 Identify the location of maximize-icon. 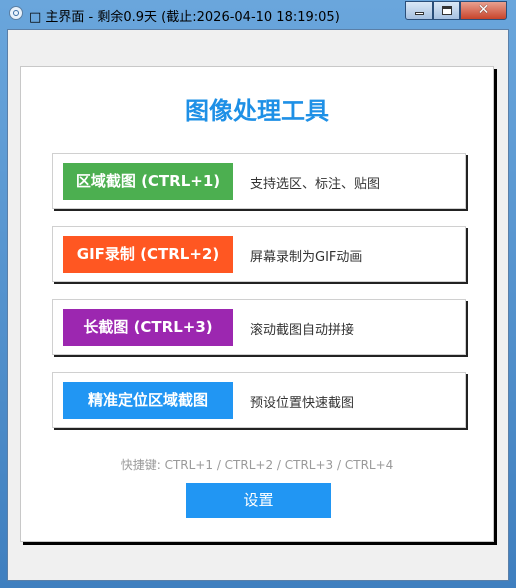
(447, 10).